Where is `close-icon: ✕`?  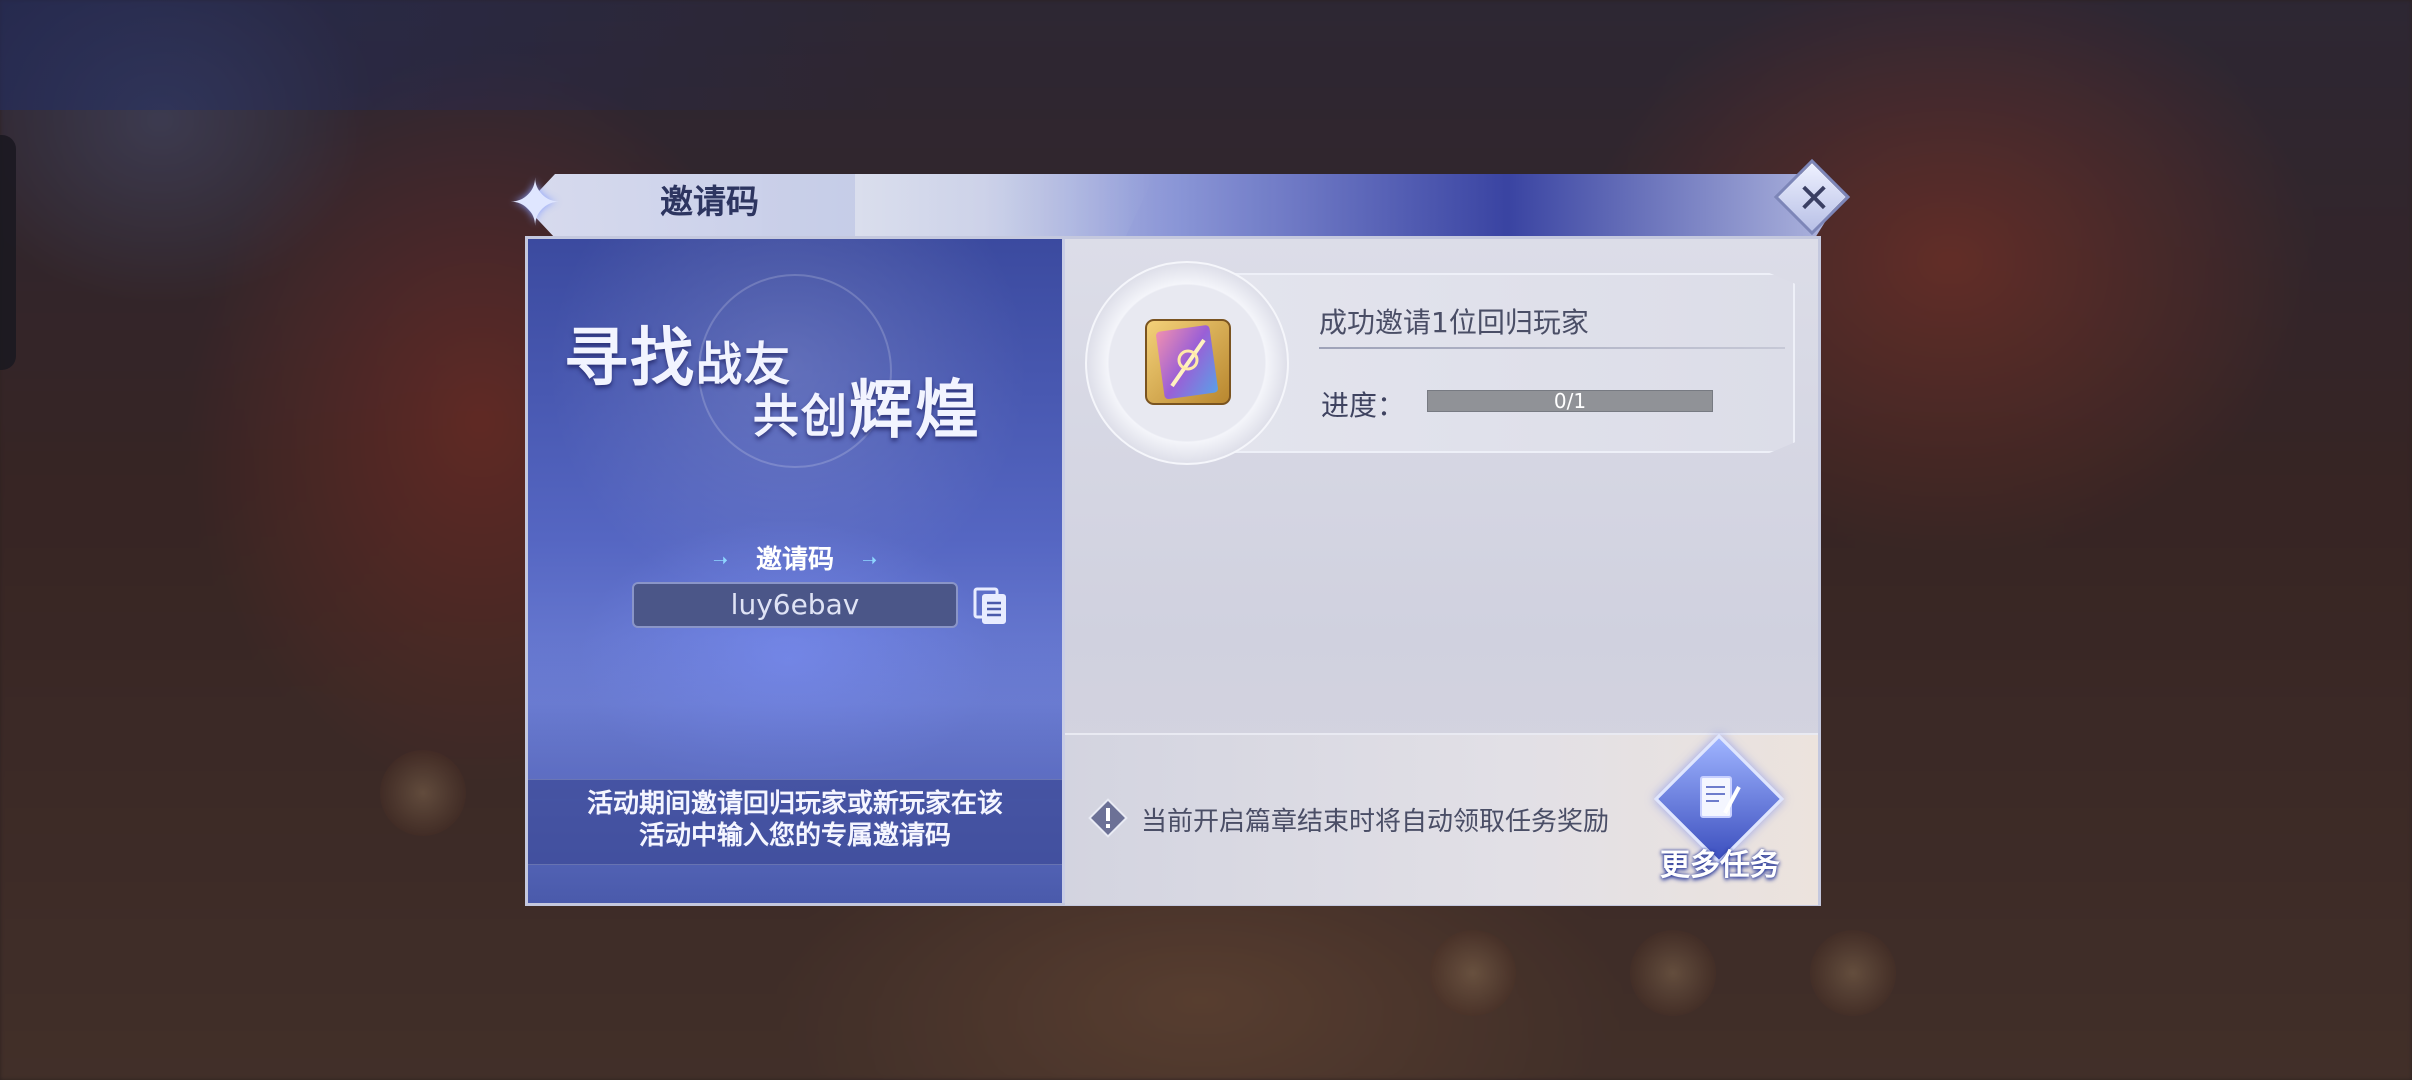 close-icon: ✕ is located at coordinates (1814, 199).